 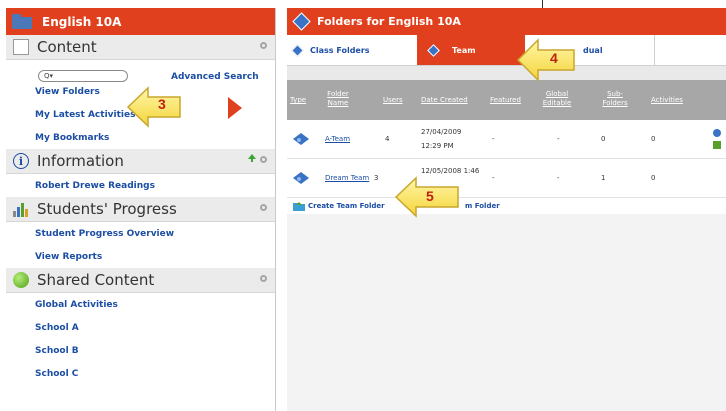 I want to click on advanced-search-link: Advanced Search, so click(x=215, y=77).